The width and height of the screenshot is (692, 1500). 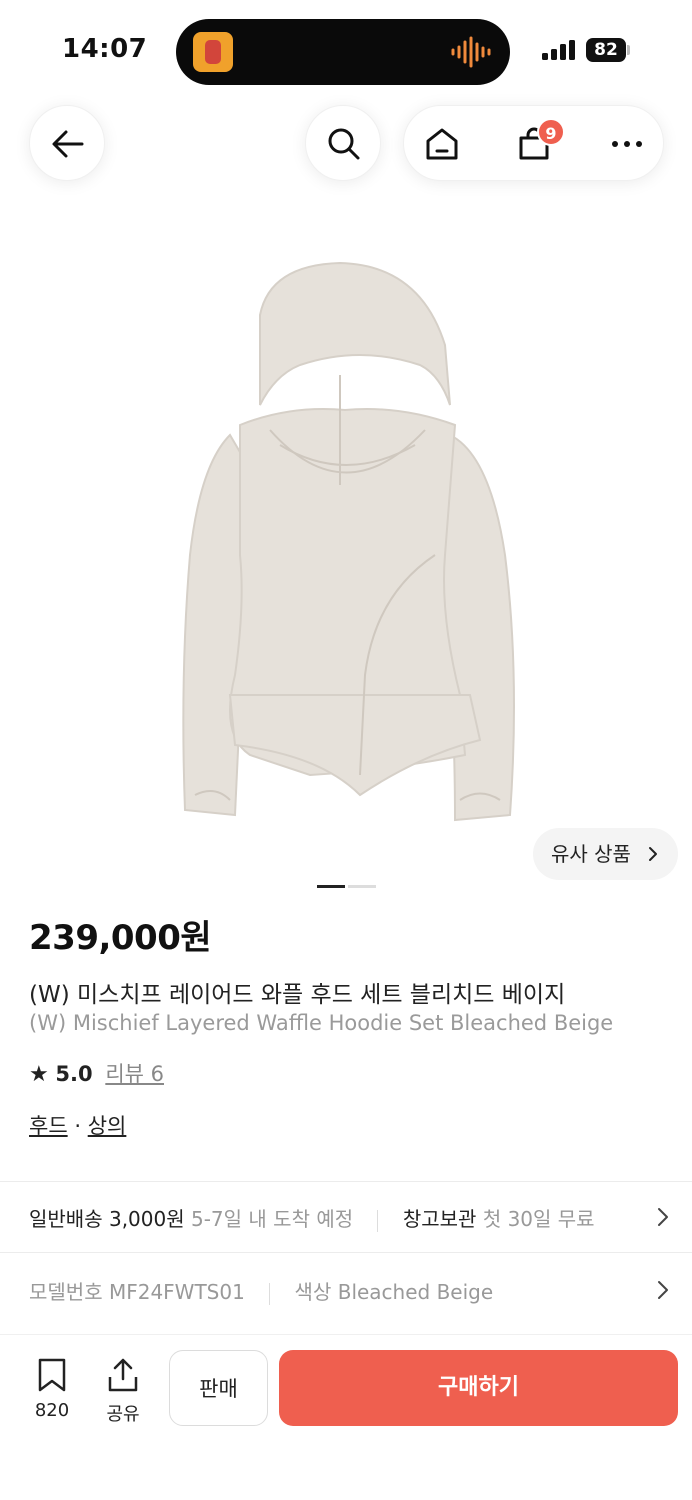 I want to click on category-breadcrumb: 후드 · 상의, so click(x=77, y=1125).